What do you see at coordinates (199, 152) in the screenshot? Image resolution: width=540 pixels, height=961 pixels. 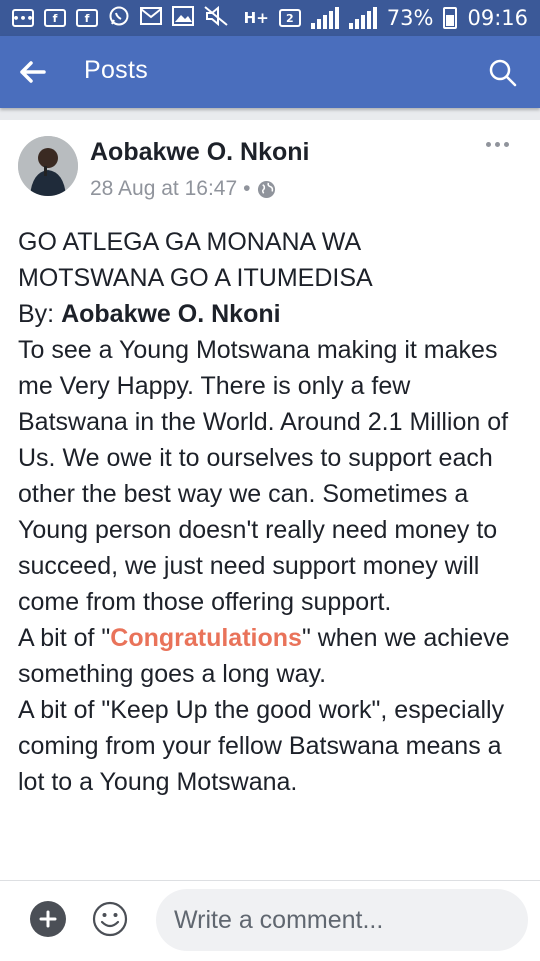 I see `author-name: Aobakwe O. Nkoni` at bounding box center [199, 152].